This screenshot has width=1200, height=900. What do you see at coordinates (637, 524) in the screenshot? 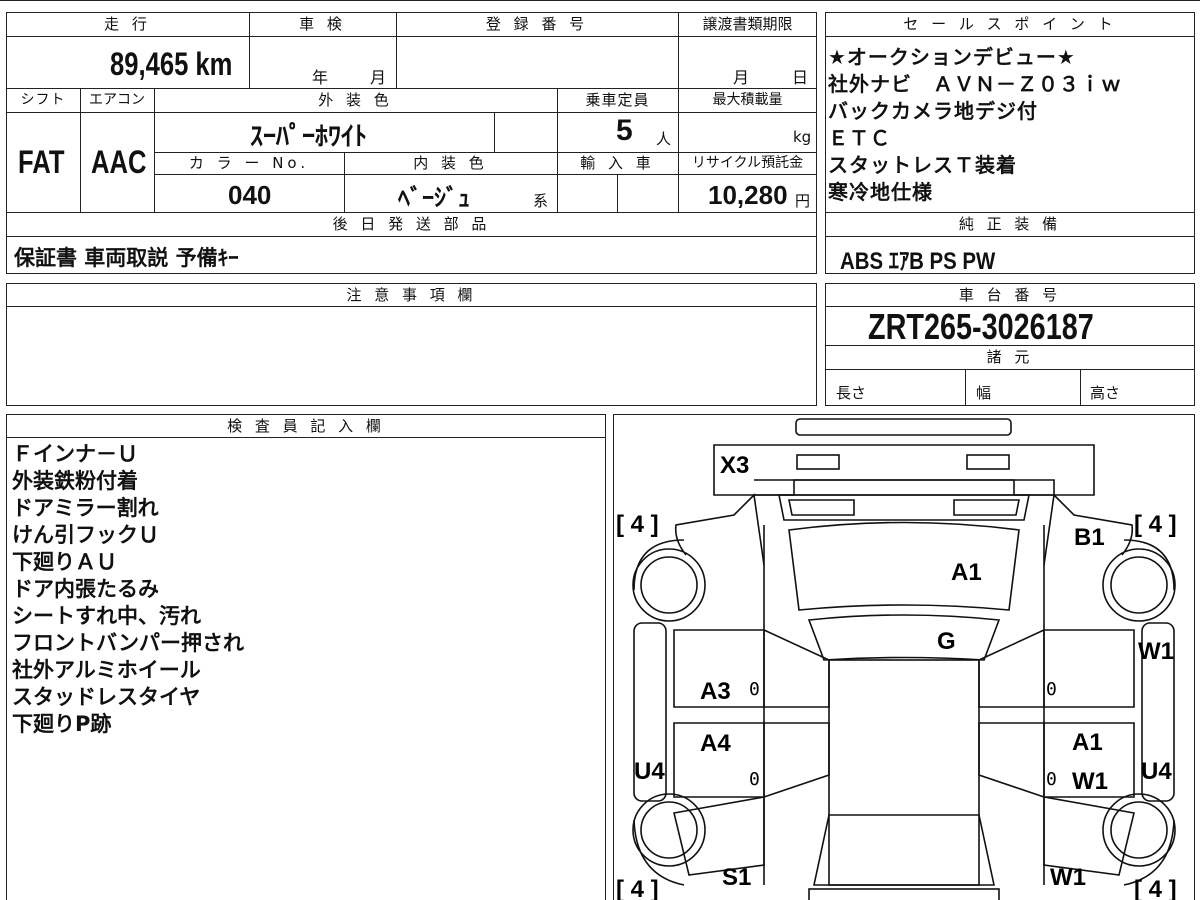
I see `tire-tread-front-left: [ 4 ]` at bounding box center [637, 524].